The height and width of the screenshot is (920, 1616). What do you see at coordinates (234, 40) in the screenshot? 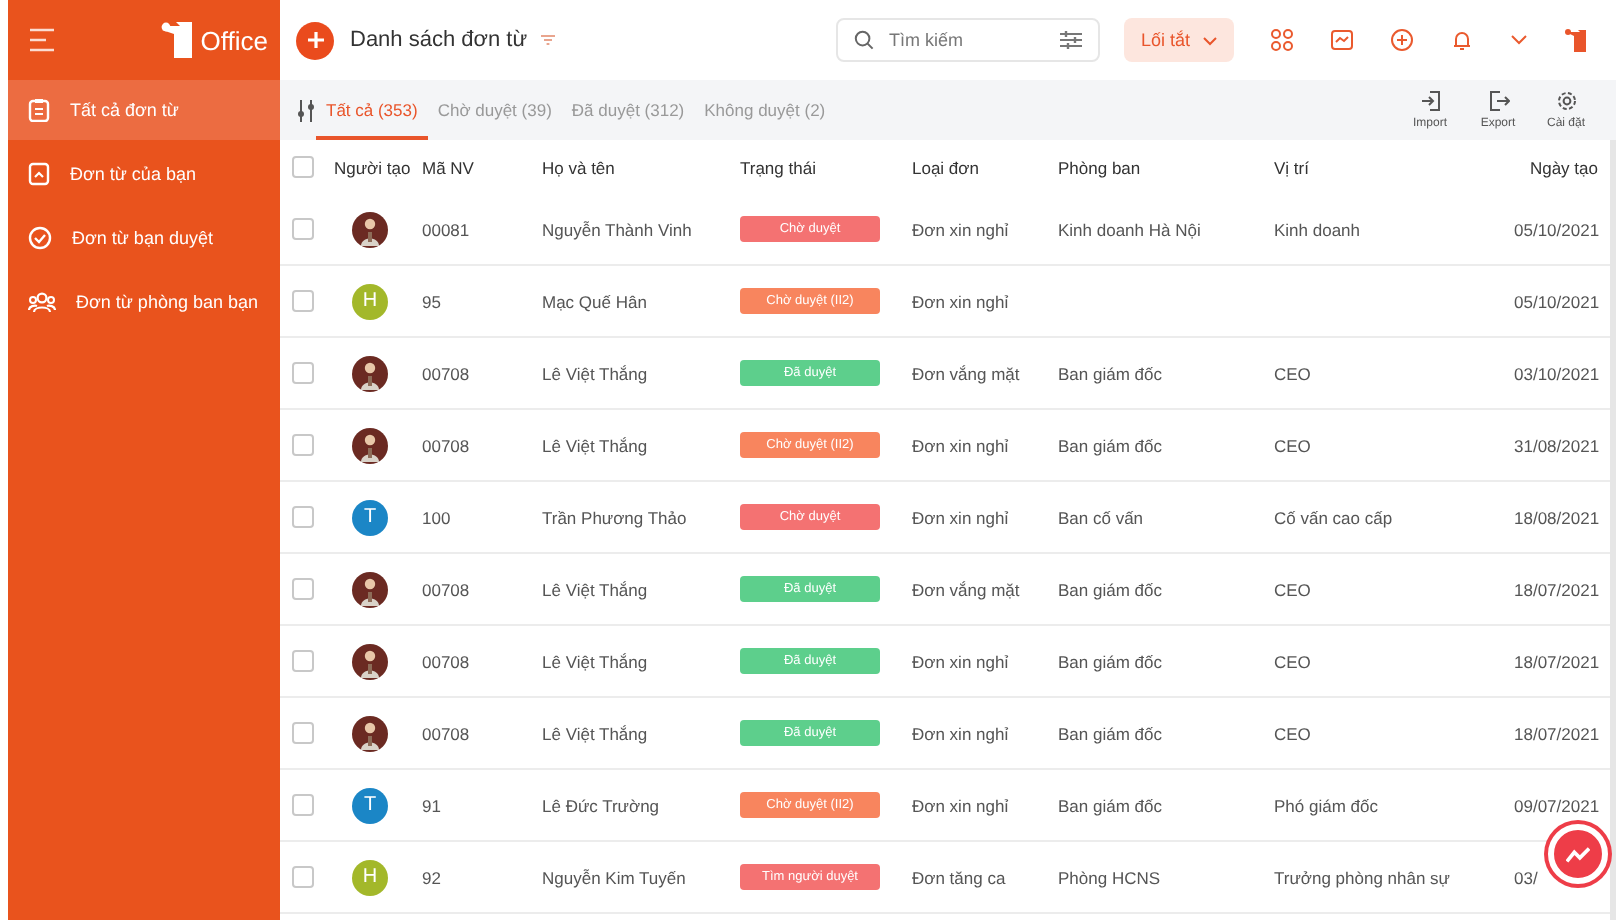
I see `brand-name: Office` at bounding box center [234, 40].